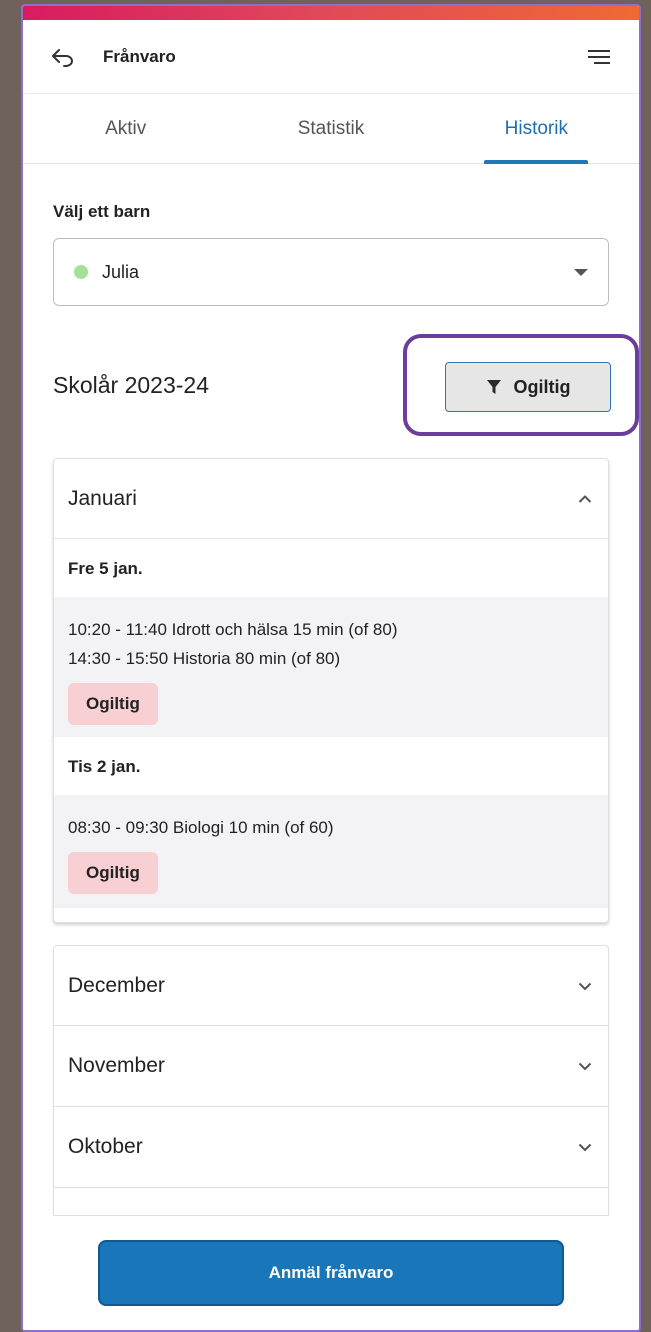 Image resolution: width=651 pixels, height=1332 pixels. Describe the element at coordinates (116, 985) in the screenshot. I see `month-label: December` at that location.